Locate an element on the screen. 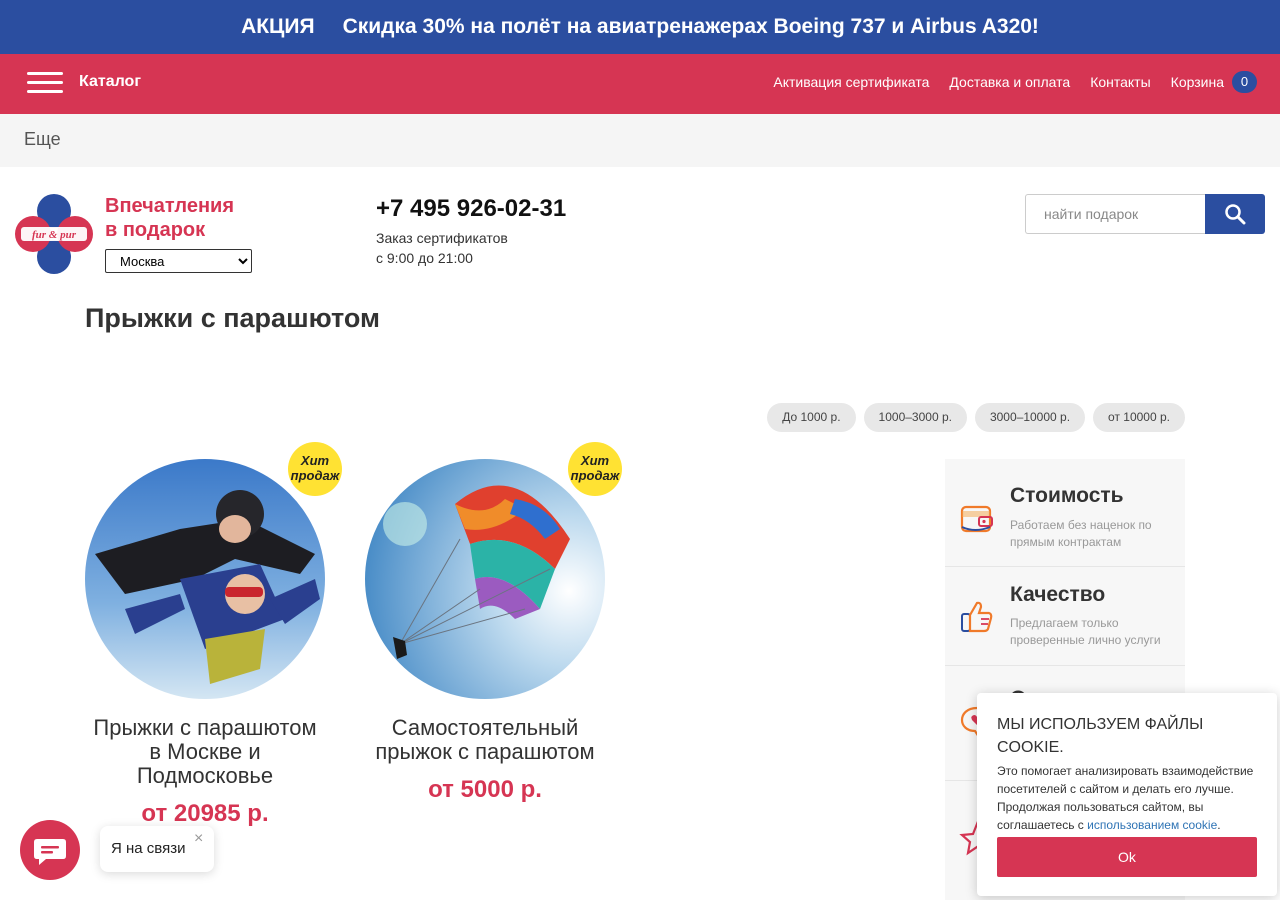 The image size is (1280, 900). product-price: от 5000 р. is located at coordinates (485, 789).